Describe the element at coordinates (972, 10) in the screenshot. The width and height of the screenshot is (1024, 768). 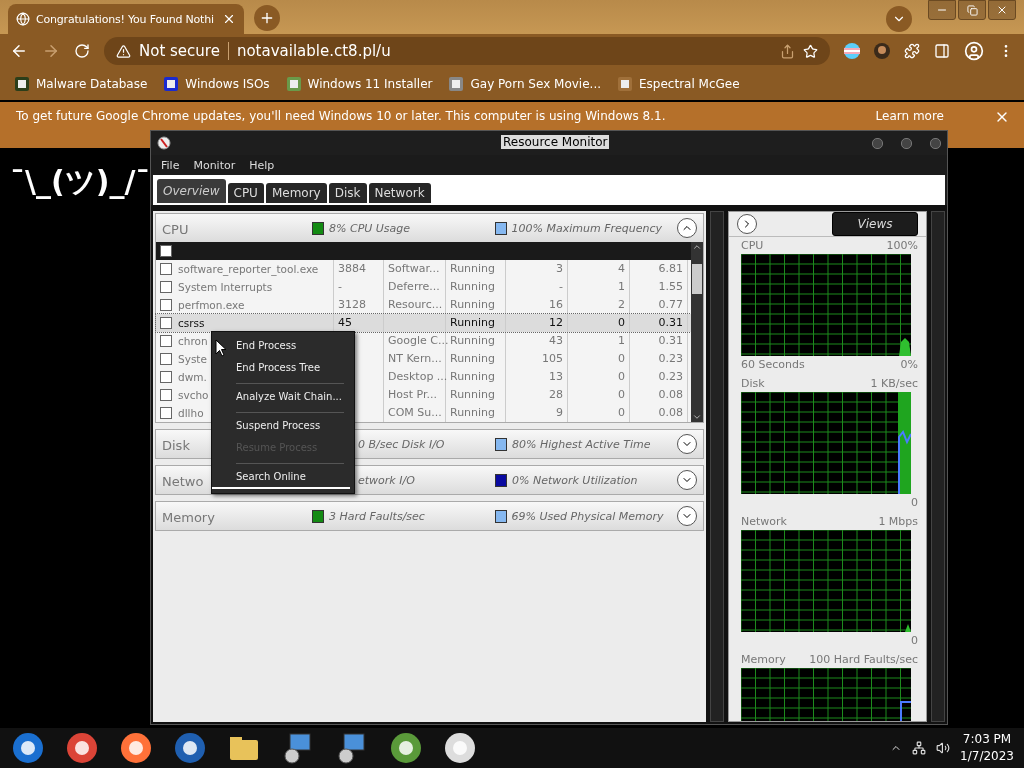
I see `restore-button` at that location.